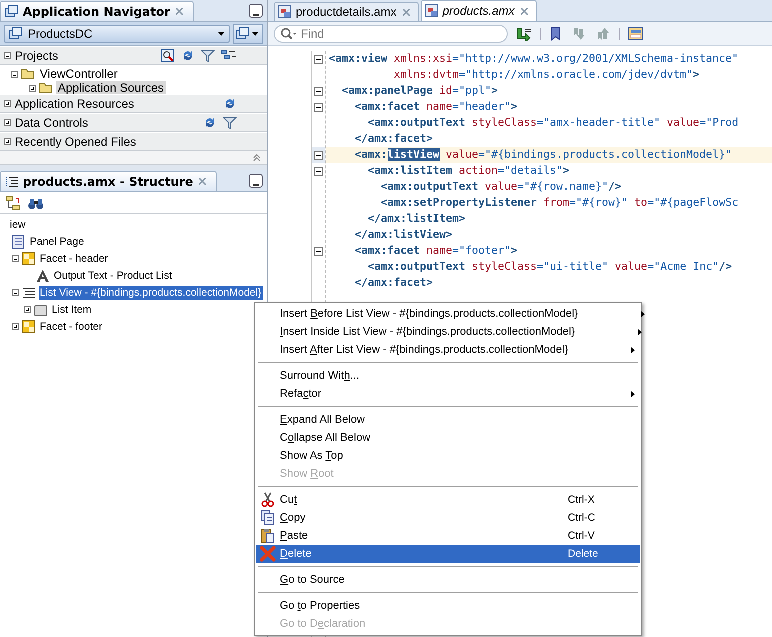 This screenshot has width=772, height=637. I want to click on cross-icon, so click(268, 554).